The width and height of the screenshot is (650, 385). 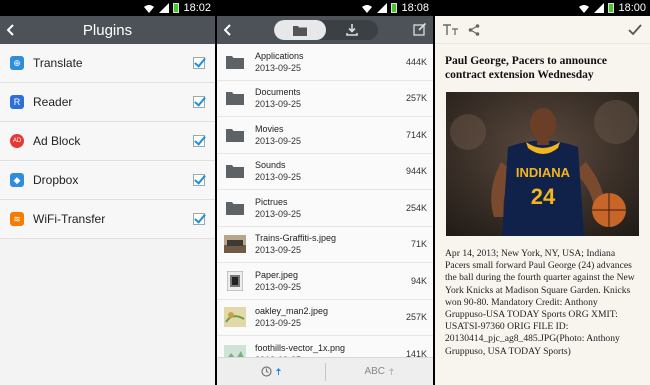 What do you see at coordinates (197, 8) in the screenshot?
I see `status-time: 18:02` at bounding box center [197, 8].